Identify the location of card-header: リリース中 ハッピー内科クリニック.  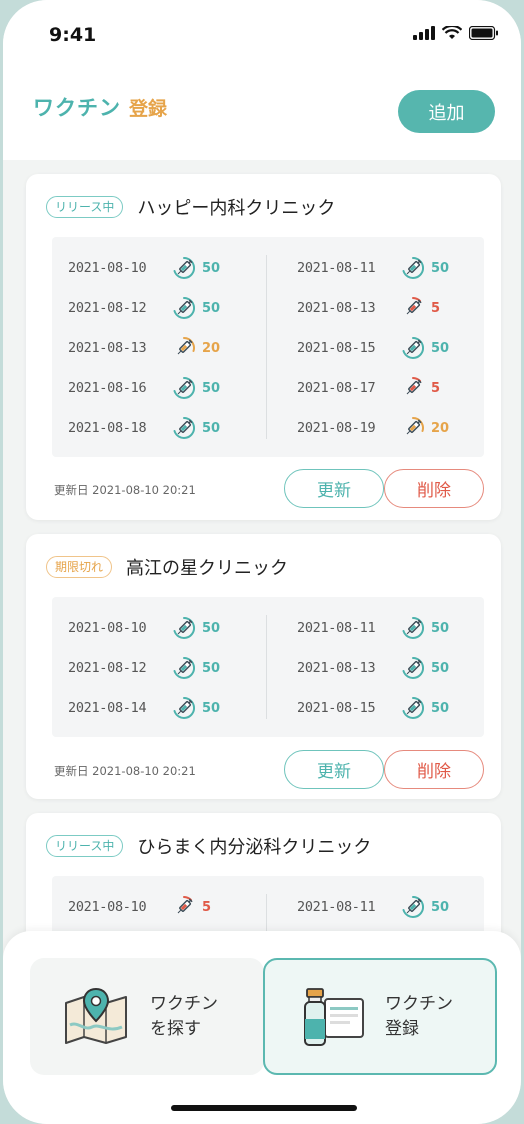
(190, 207).